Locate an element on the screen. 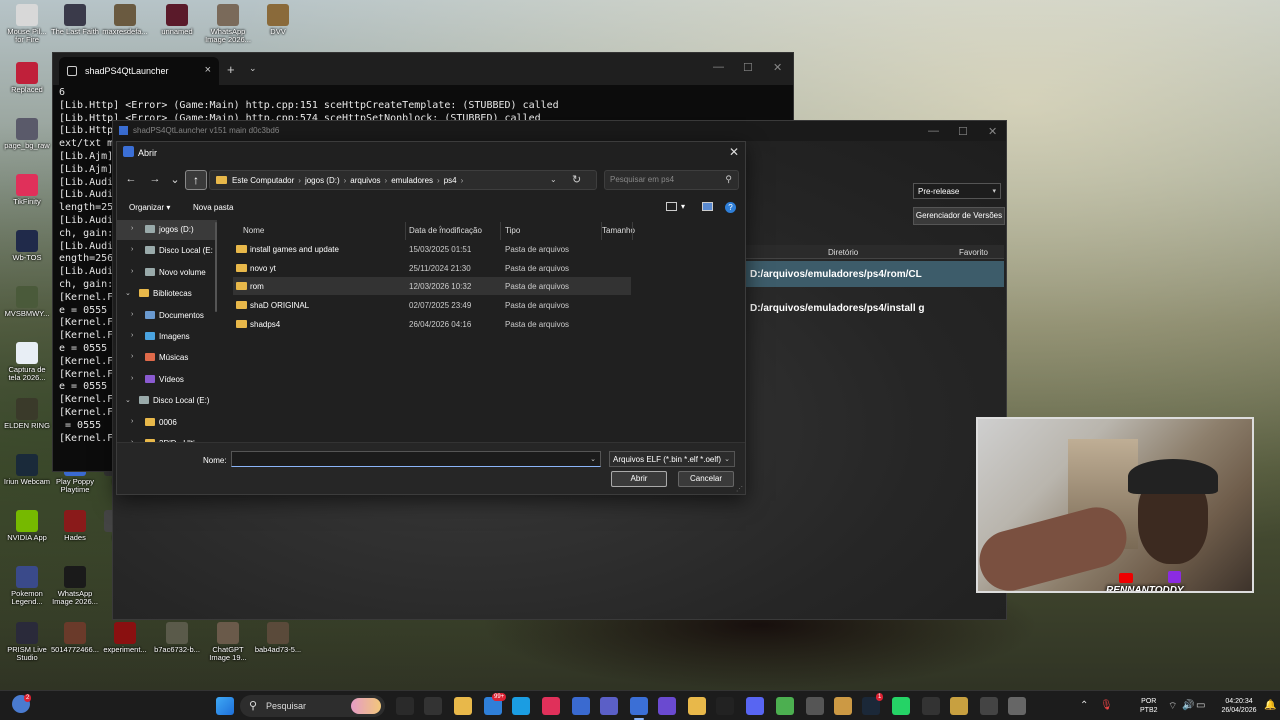 The width and height of the screenshot is (1280, 720). version-manager-button: Gerenciador de Versões is located at coordinates (959, 216).